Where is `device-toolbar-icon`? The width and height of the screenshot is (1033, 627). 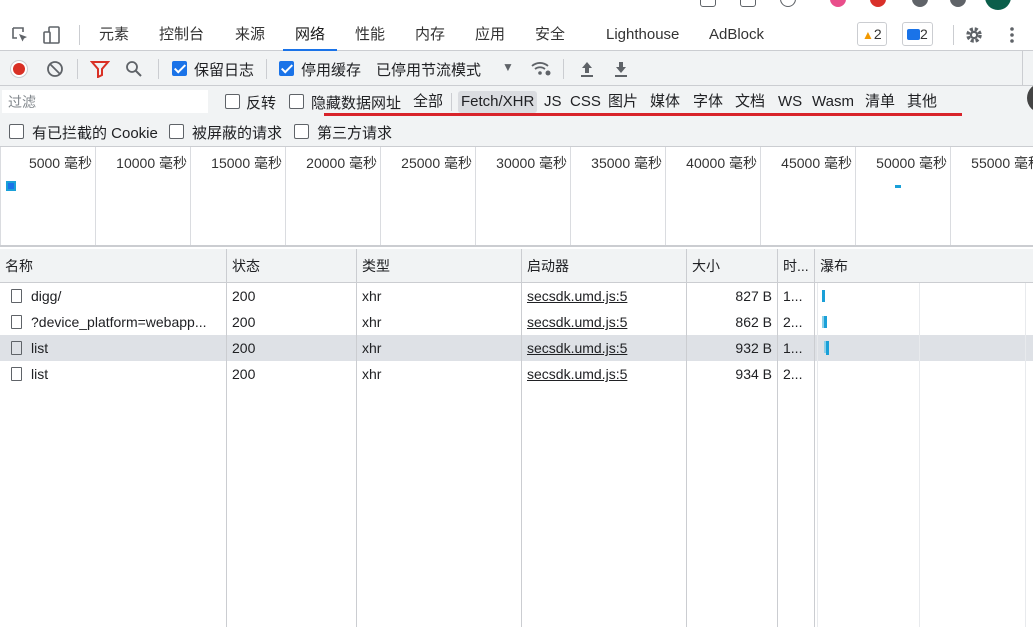
device-toolbar-icon is located at coordinates (52, 35).